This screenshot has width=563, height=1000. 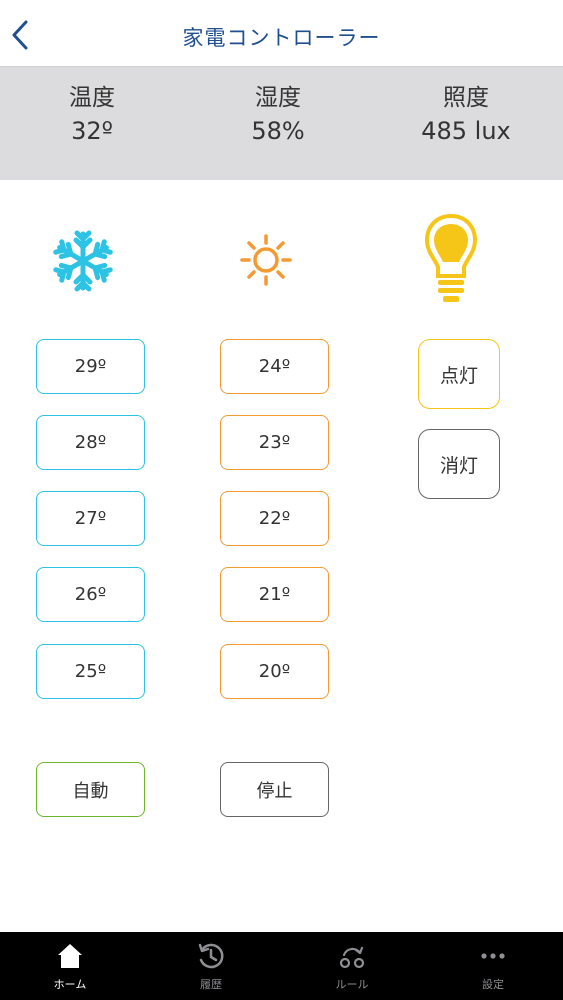 I want to click on light-bulb-icon, so click(x=451, y=257).